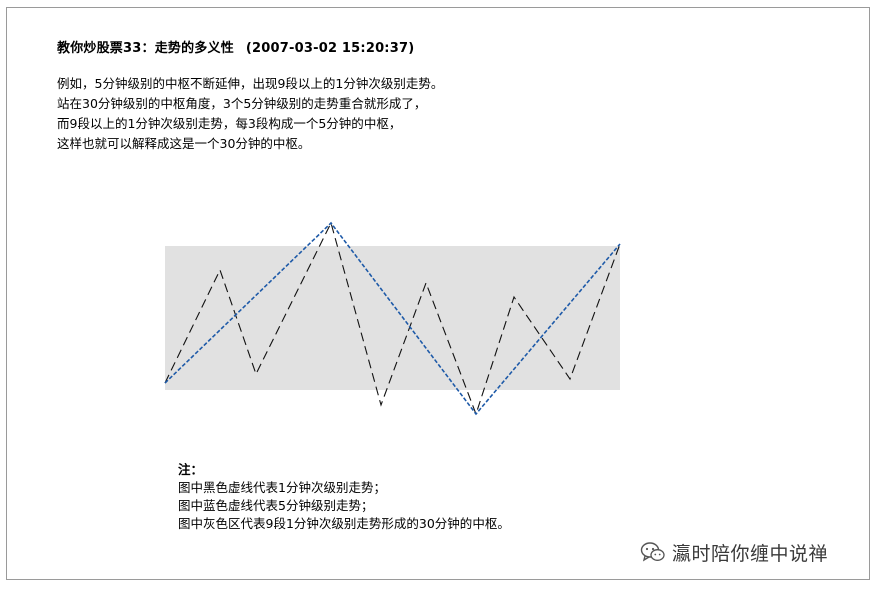 Image resolution: width=880 pixels, height=590 pixels. I want to click on notes-heading: 注：, so click(191, 469).